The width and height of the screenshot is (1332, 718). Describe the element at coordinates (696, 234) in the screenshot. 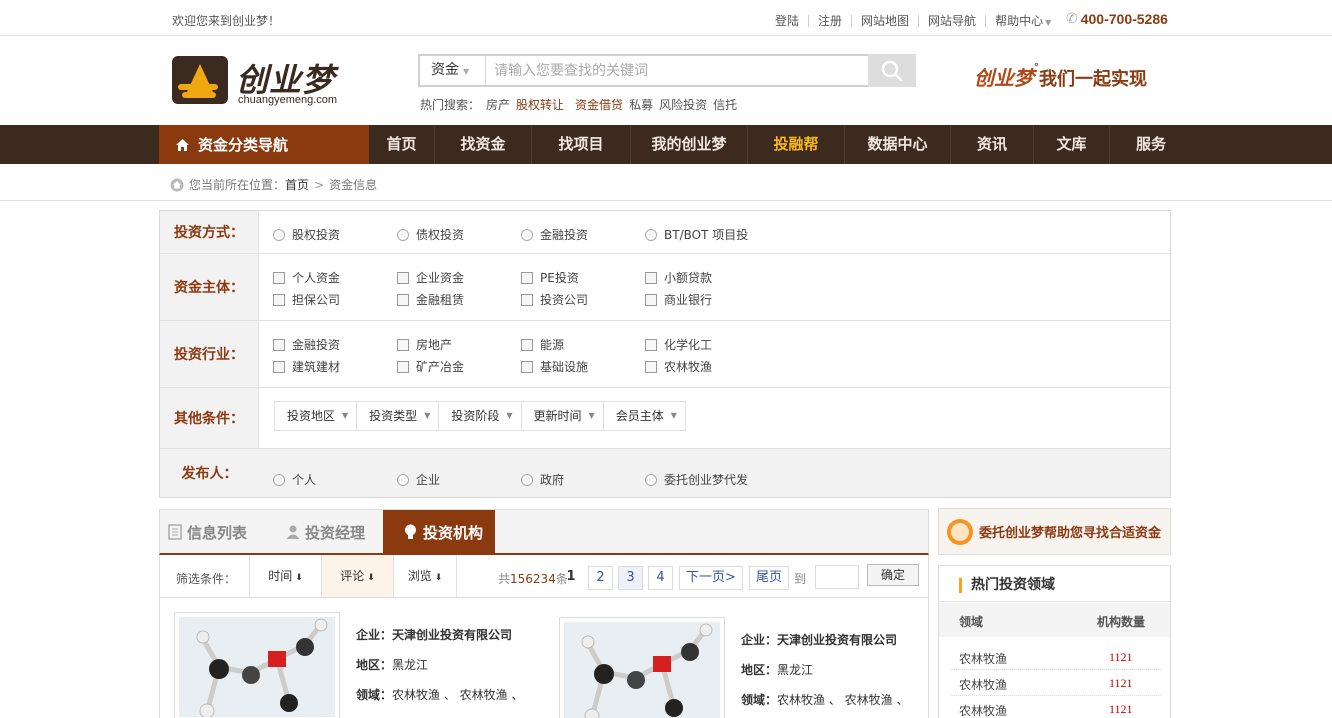

I see `method-option: BT/BOT 项目投` at that location.